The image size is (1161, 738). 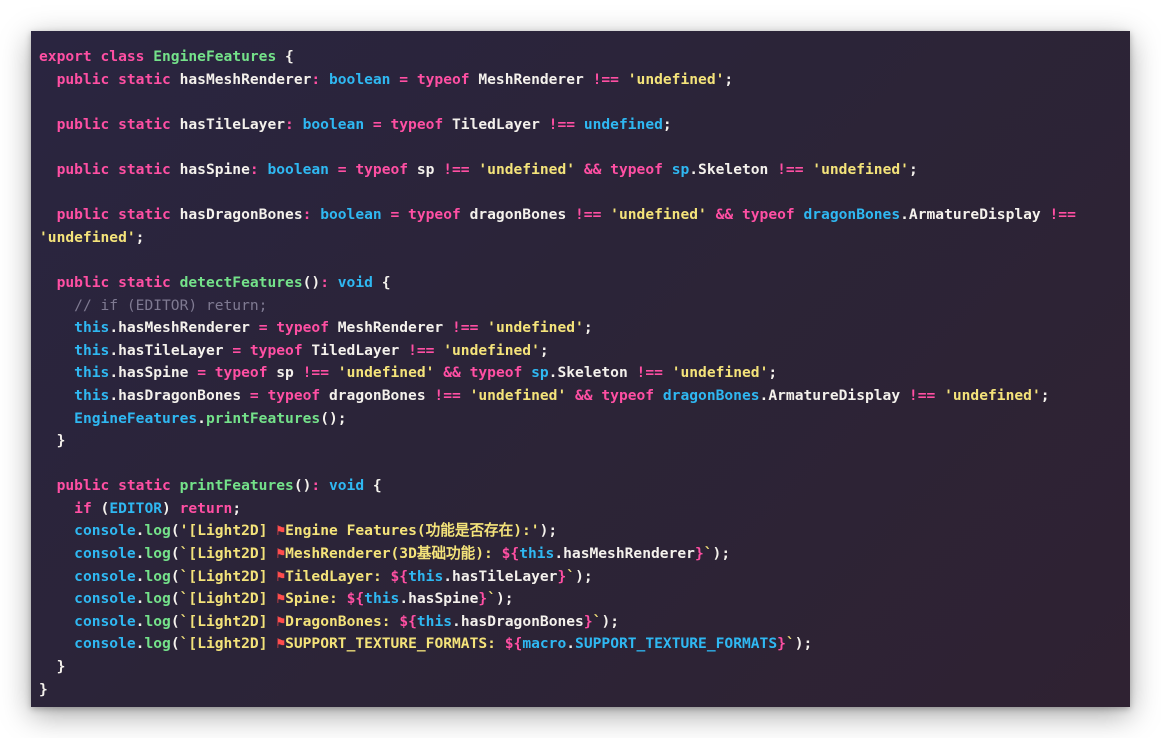 What do you see at coordinates (581, 486) in the screenshot?
I see `code-line: public static printFeatures(): void {` at bounding box center [581, 486].